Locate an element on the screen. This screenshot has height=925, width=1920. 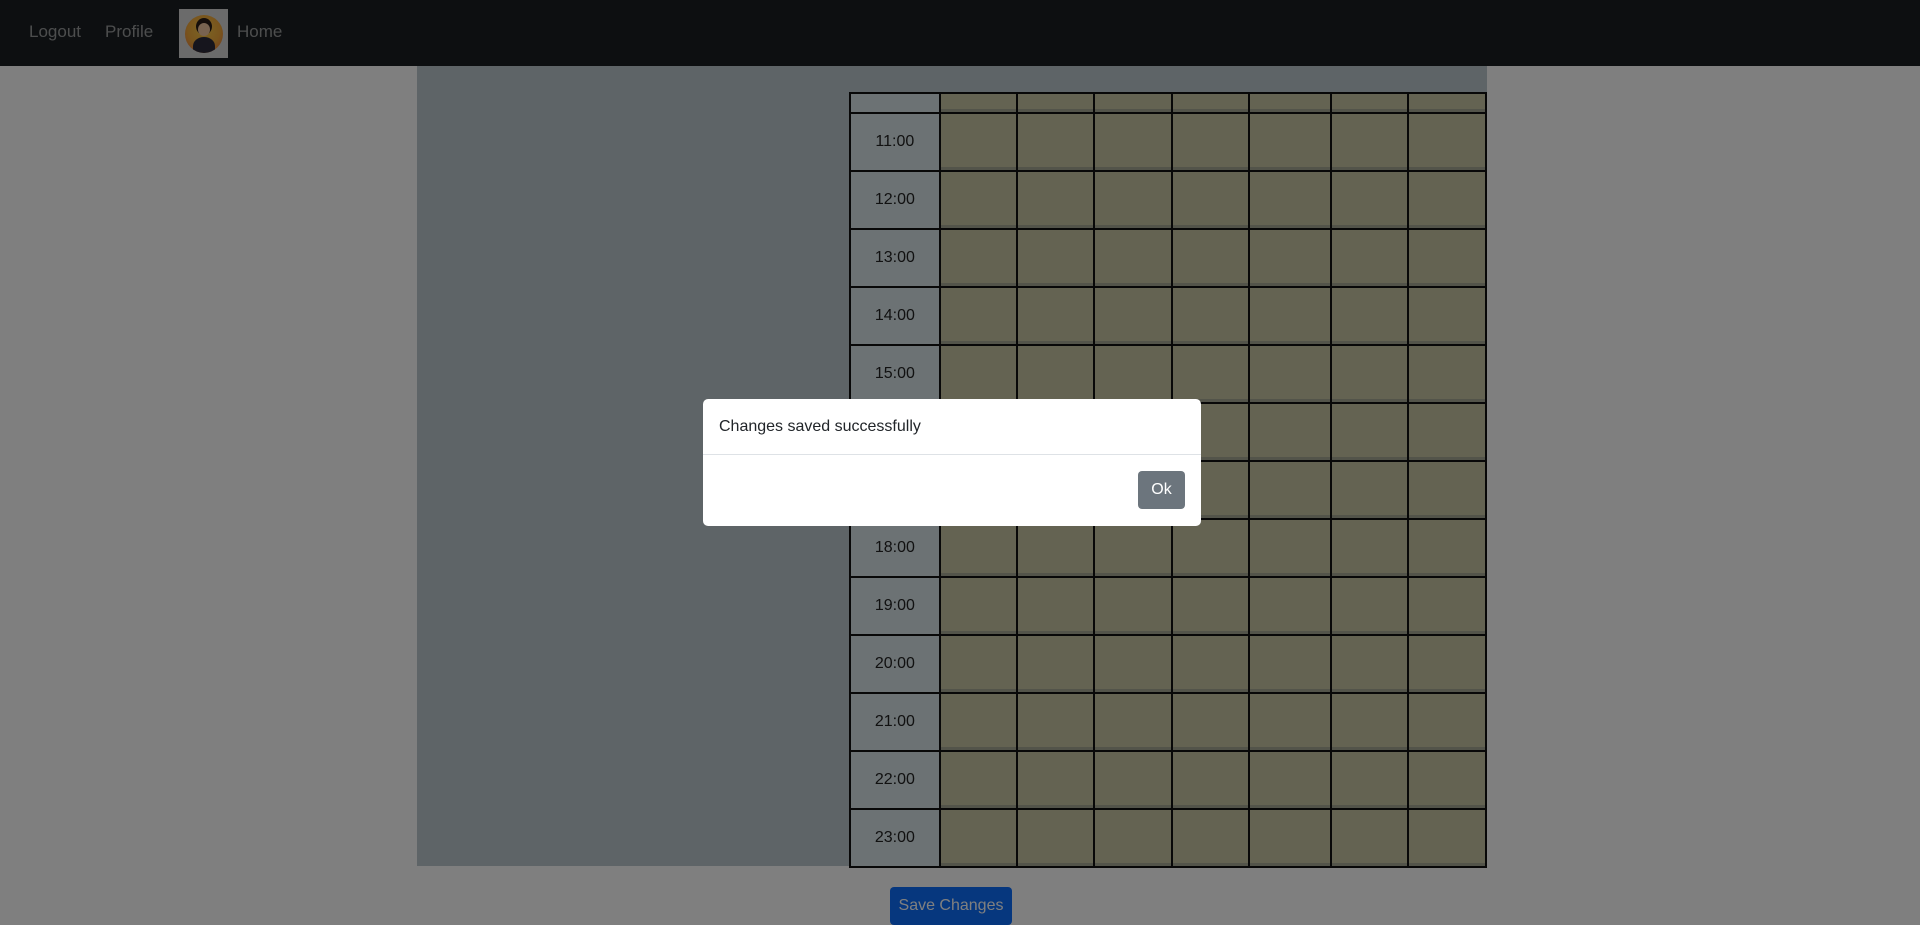
success-modal: Changes saved successfully Ok is located at coordinates (952, 462).